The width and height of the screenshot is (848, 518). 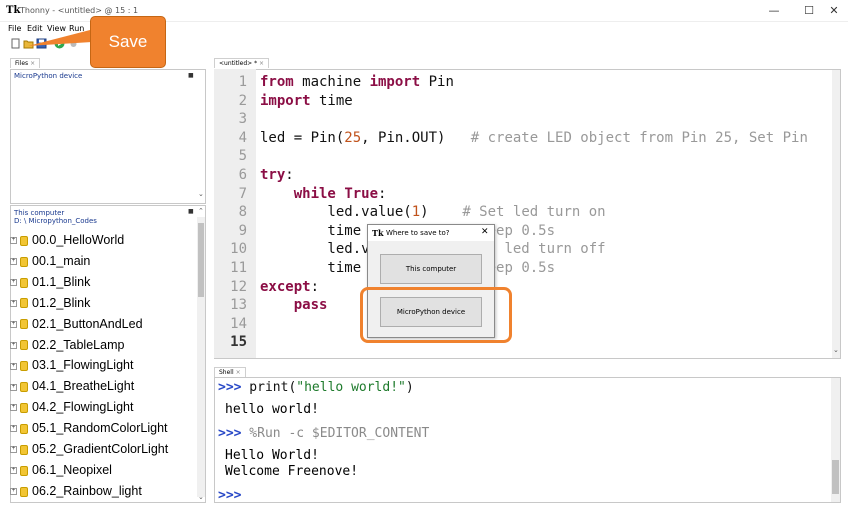 I want to click on file-tree-item-label: 05.1_RandomColorLight, so click(x=100, y=428).